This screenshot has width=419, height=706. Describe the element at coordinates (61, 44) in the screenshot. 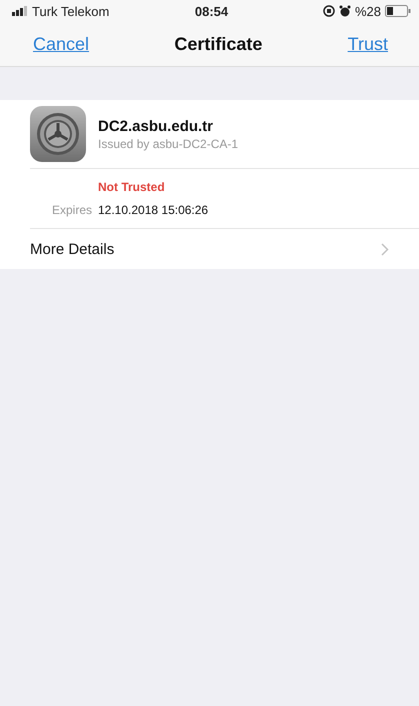

I see `cancel-link: Cancel` at that location.